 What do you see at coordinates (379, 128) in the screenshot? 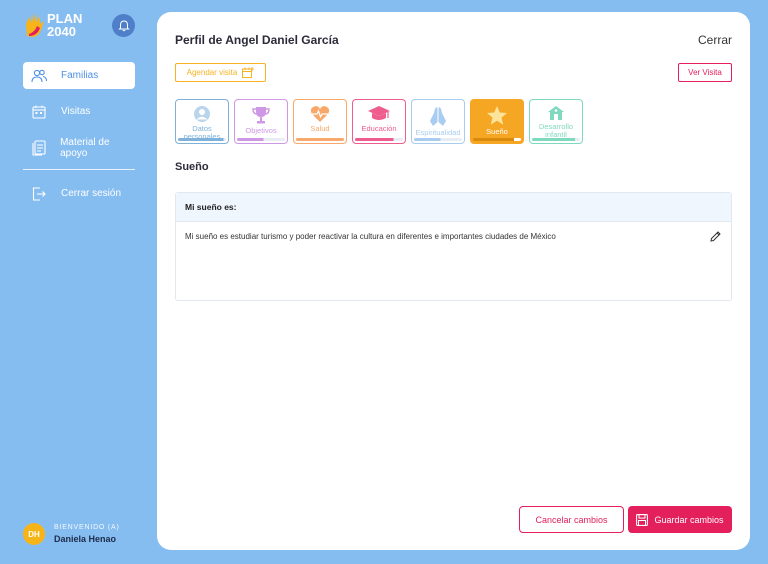
I see `tab-label: Educación` at bounding box center [379, 128].